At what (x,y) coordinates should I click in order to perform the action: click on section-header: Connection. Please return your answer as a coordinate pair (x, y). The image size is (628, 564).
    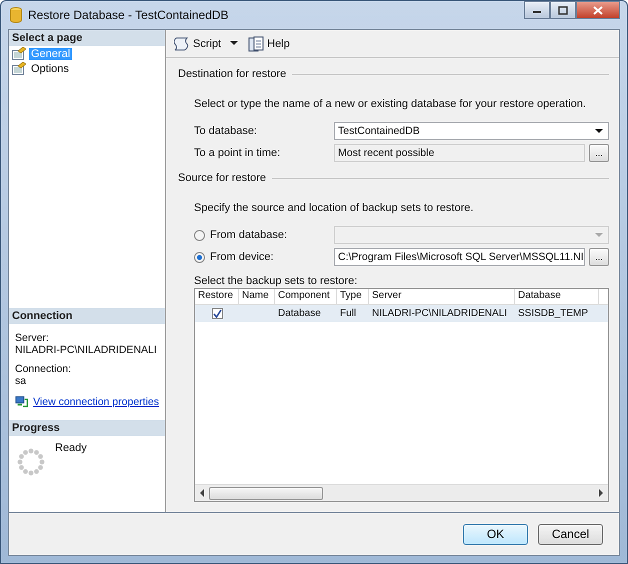
    Looking at the image, I should click on (87, 316).